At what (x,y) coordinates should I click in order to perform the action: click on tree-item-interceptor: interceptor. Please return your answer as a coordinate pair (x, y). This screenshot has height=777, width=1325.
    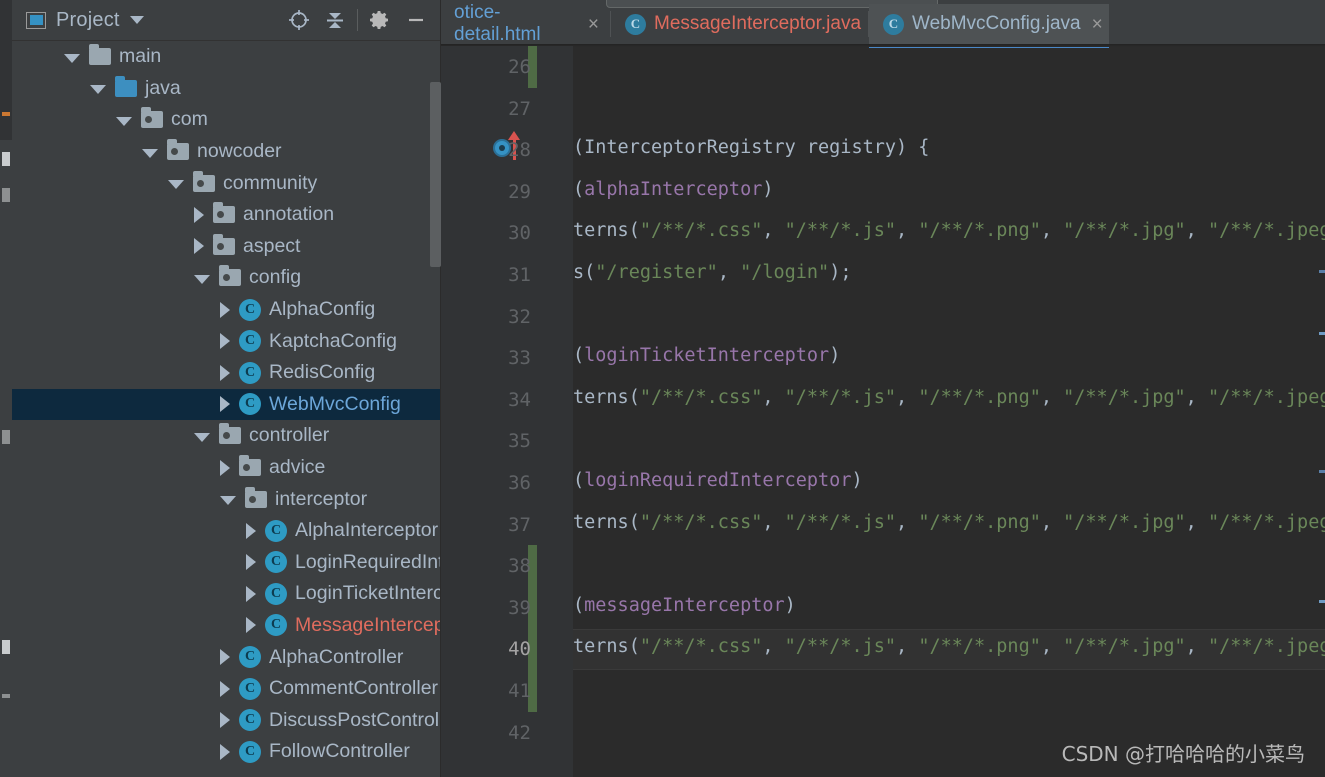
    Looking at the image, I should click on (226, 499).